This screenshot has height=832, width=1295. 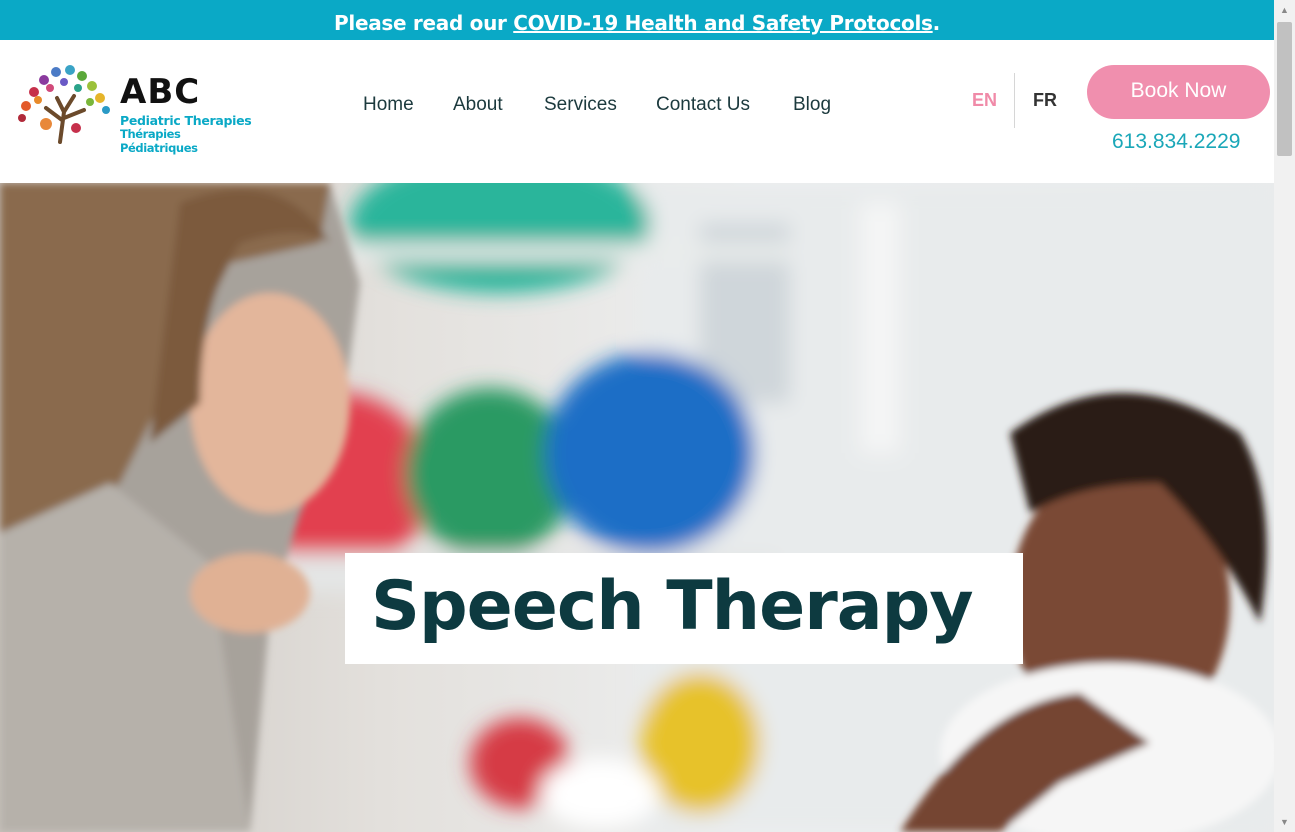 I want to click on nav-item-blog: Blog, so click(x=812, y=105).